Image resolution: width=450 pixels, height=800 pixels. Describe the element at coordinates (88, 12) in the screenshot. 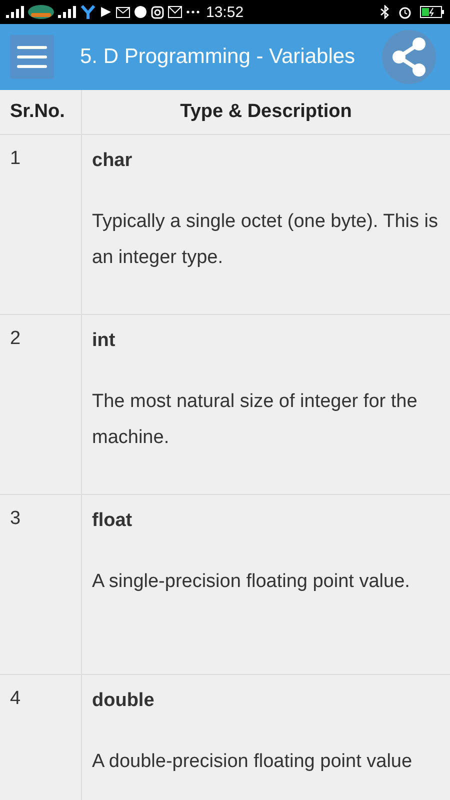

I see `network-icon` at that location.